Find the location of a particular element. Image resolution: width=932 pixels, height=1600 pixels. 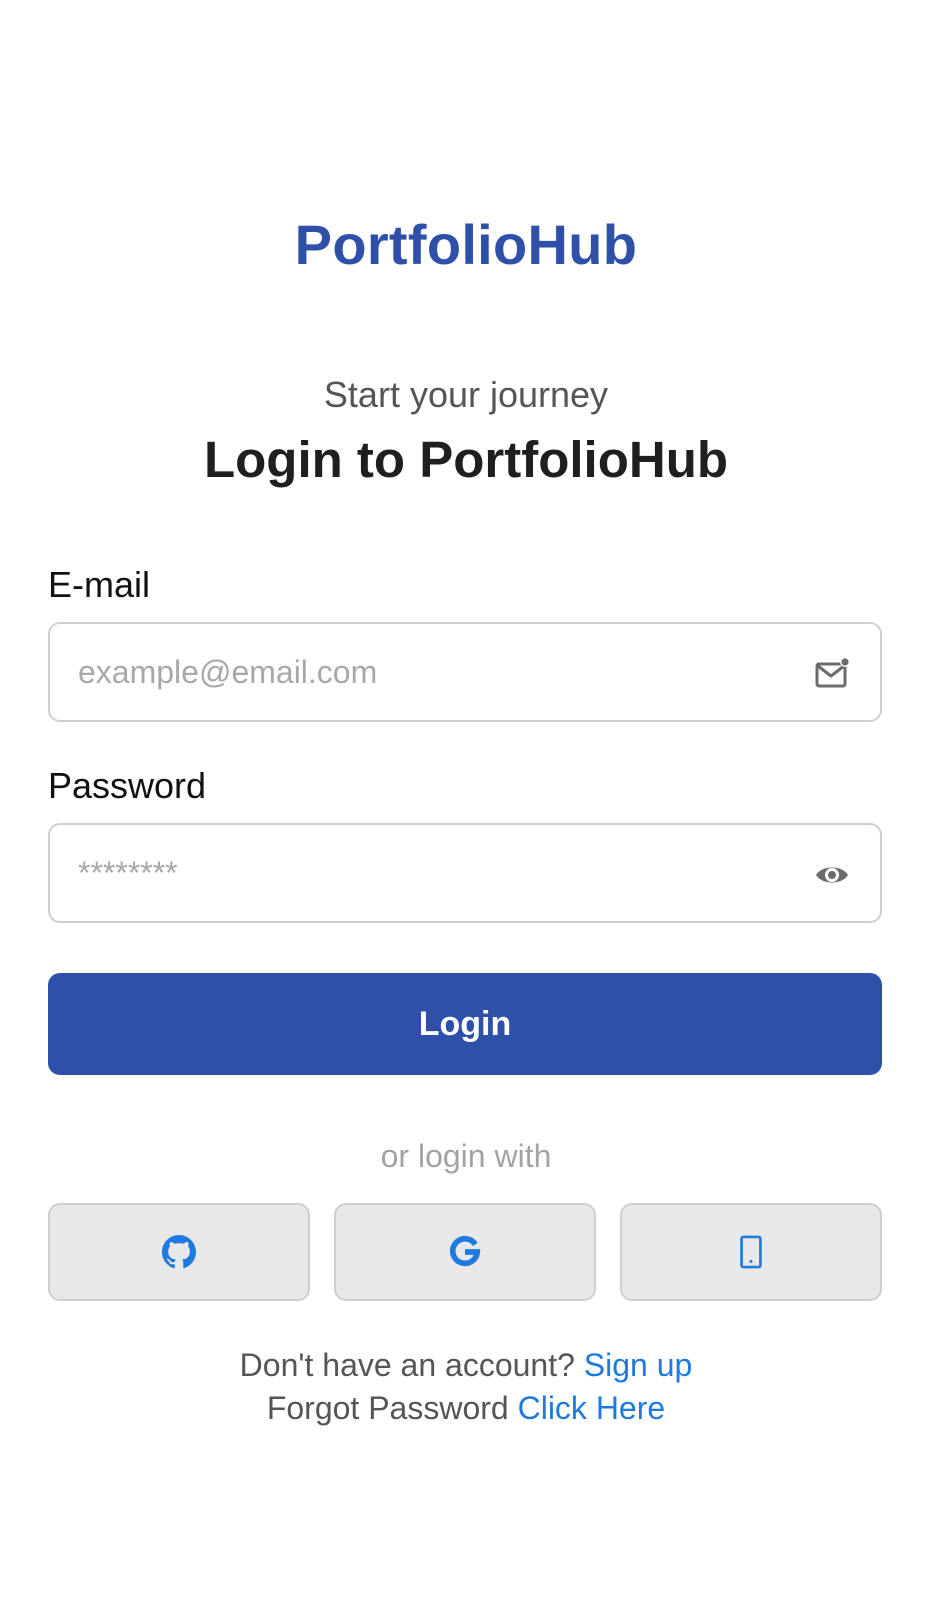

mail-icon is located at coordinates (832, 674).